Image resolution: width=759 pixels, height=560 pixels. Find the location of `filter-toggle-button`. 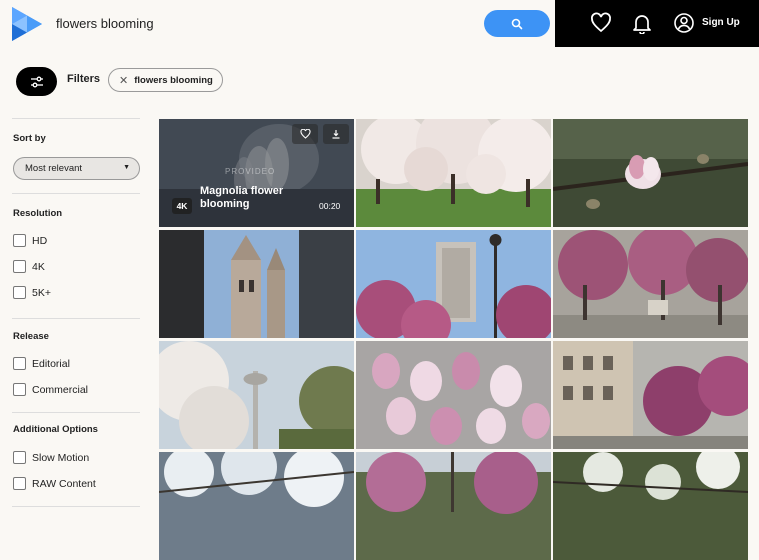

filter-toggle-button is located at coordinates (36, 81).